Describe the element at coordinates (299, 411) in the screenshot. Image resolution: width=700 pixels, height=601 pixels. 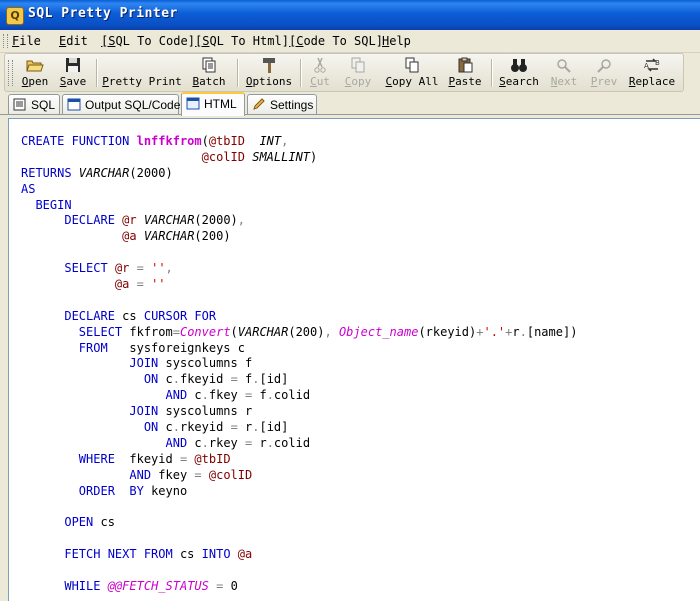
I see `code-line: JOIN syscolumns r` at that location.